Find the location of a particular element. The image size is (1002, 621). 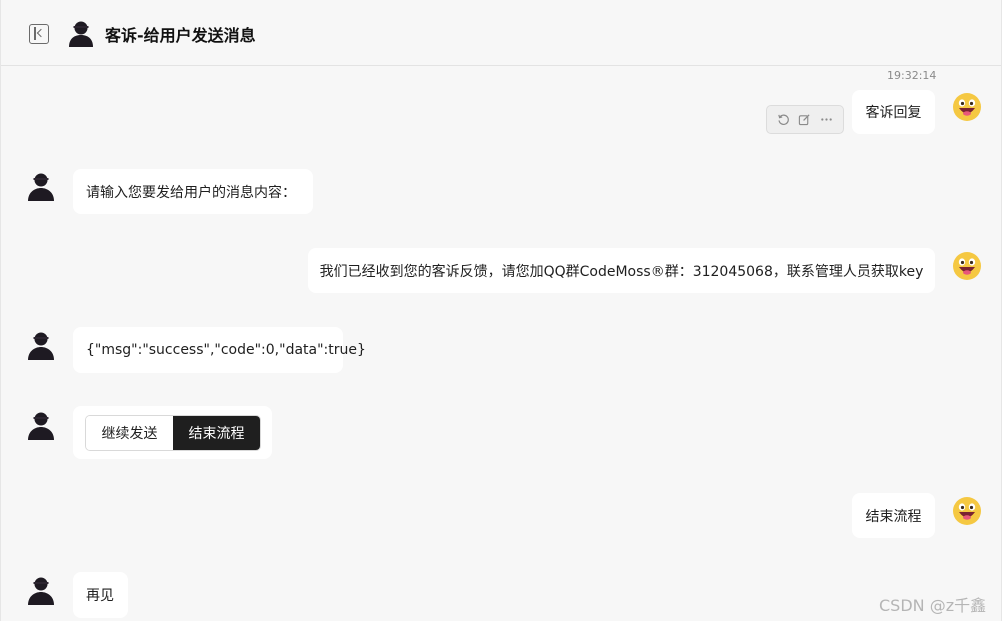

message-actions is located at coordinates (805, 119).